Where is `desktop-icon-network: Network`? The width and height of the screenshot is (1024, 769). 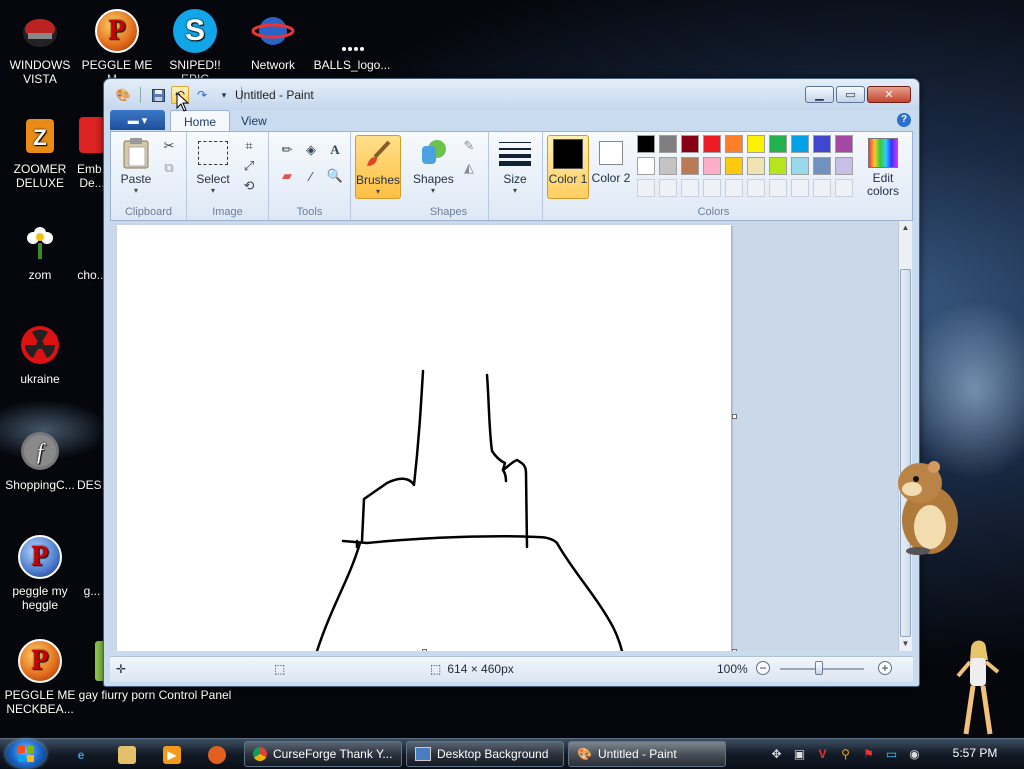 desktop-icon-network: Network is located at coordinates (273, 40).